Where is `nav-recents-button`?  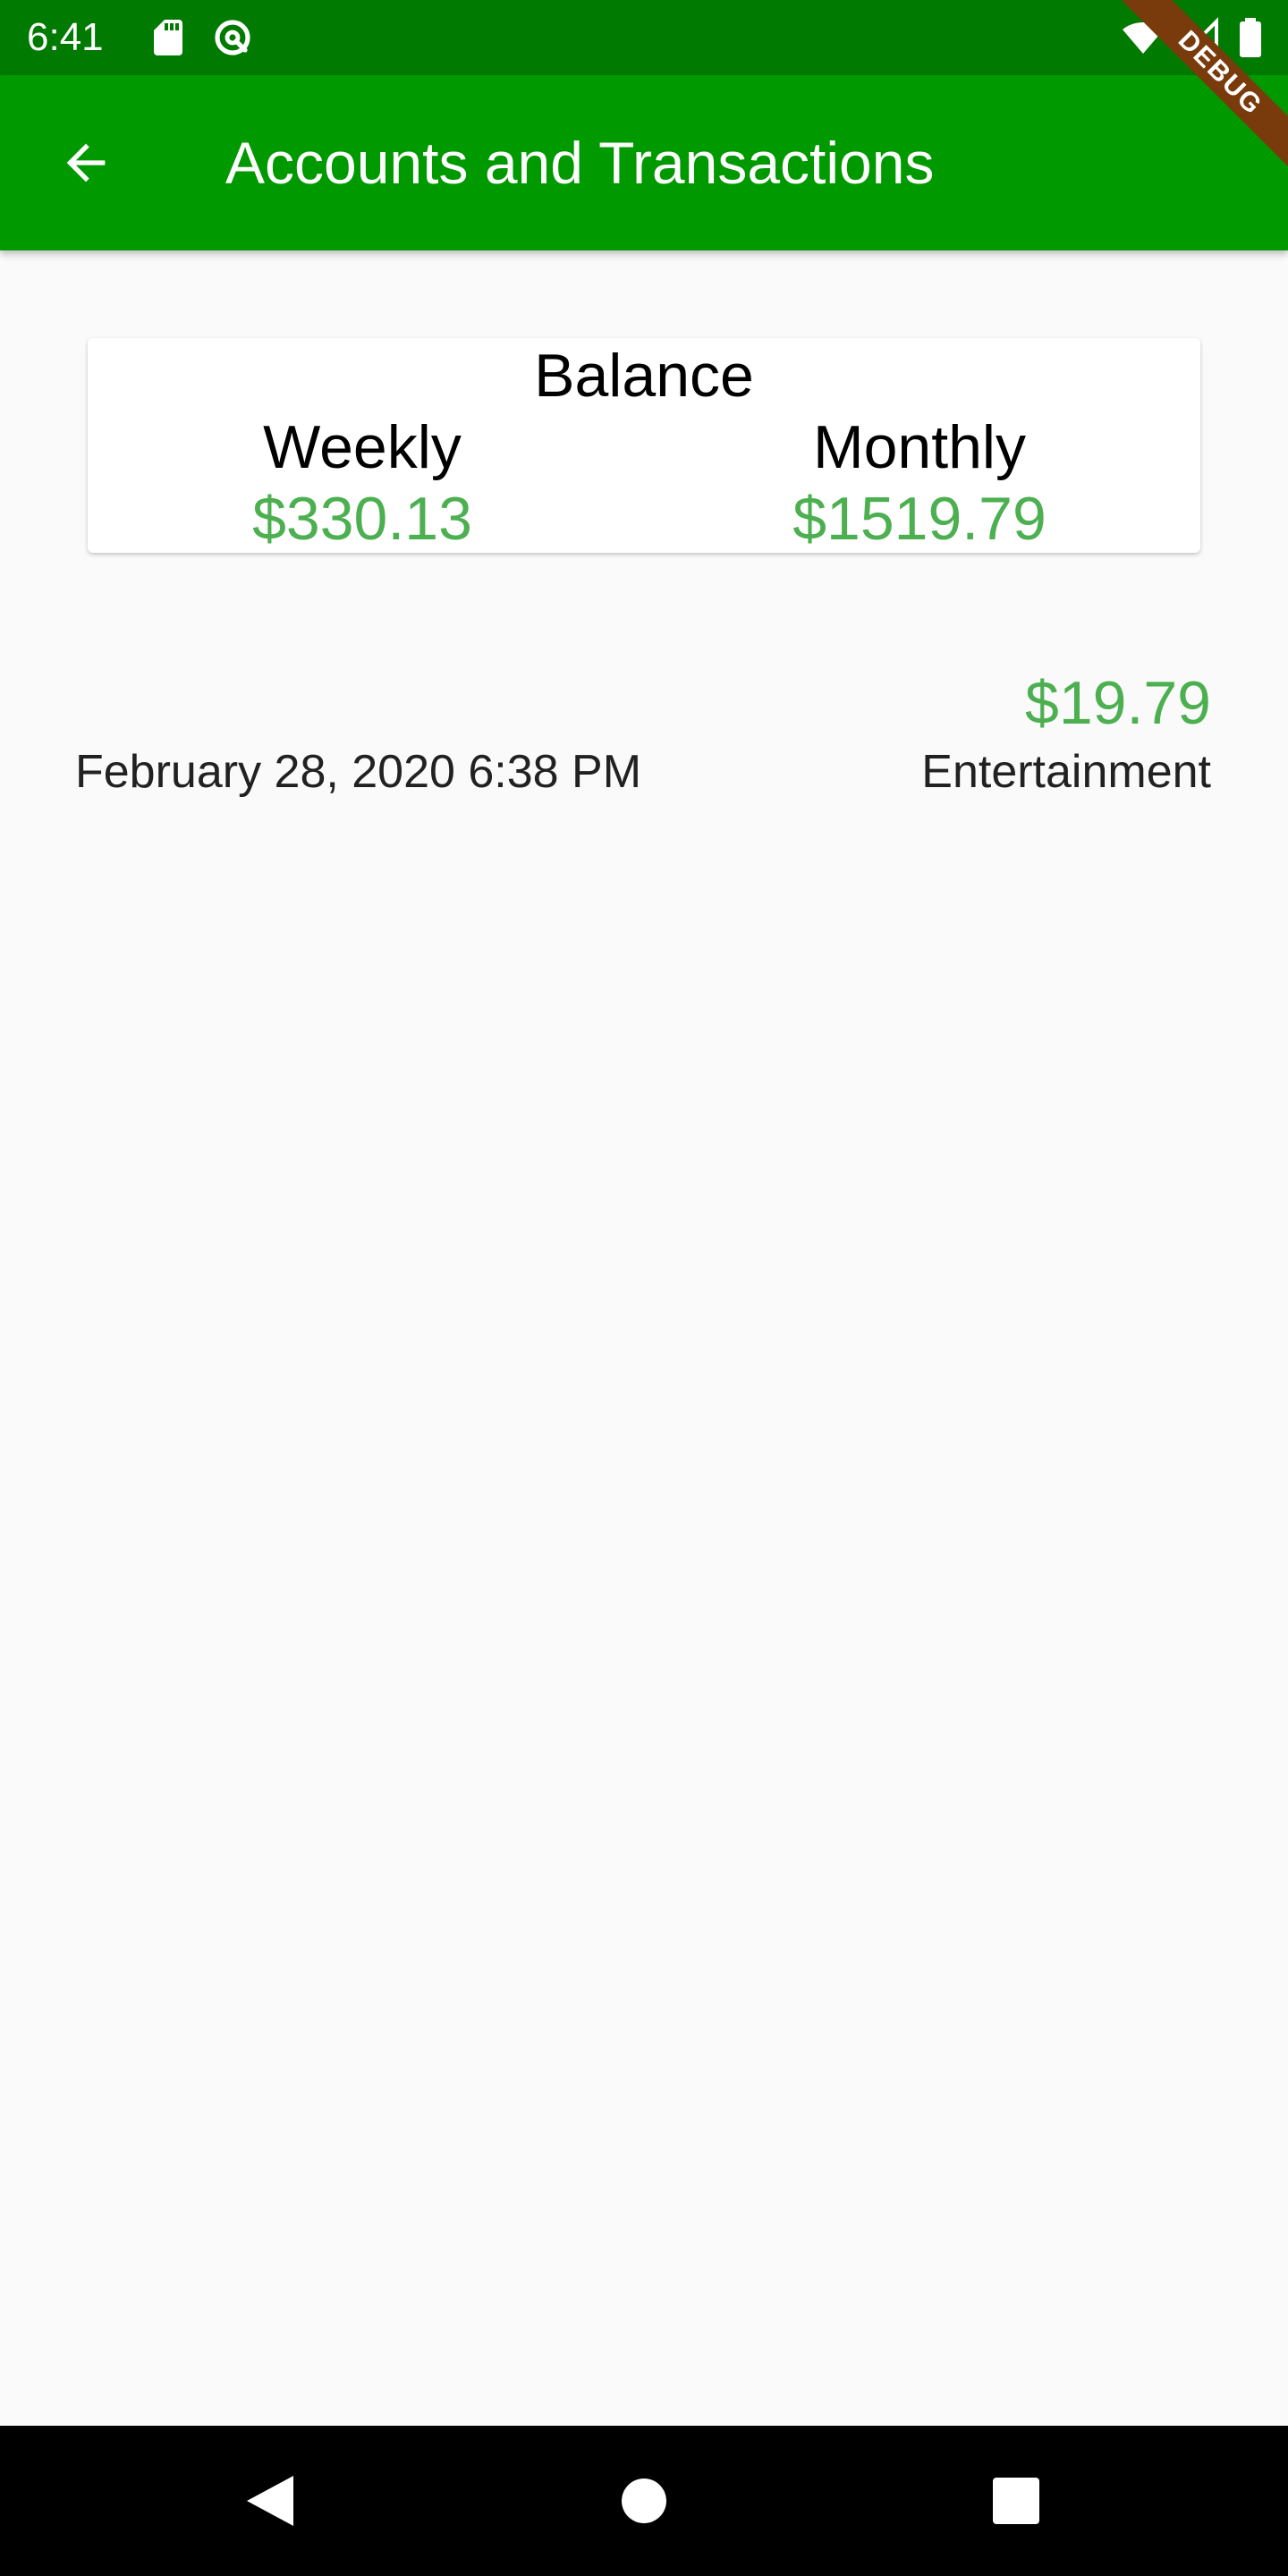 nav-recents-button is located at coordinates (1016, 2501).